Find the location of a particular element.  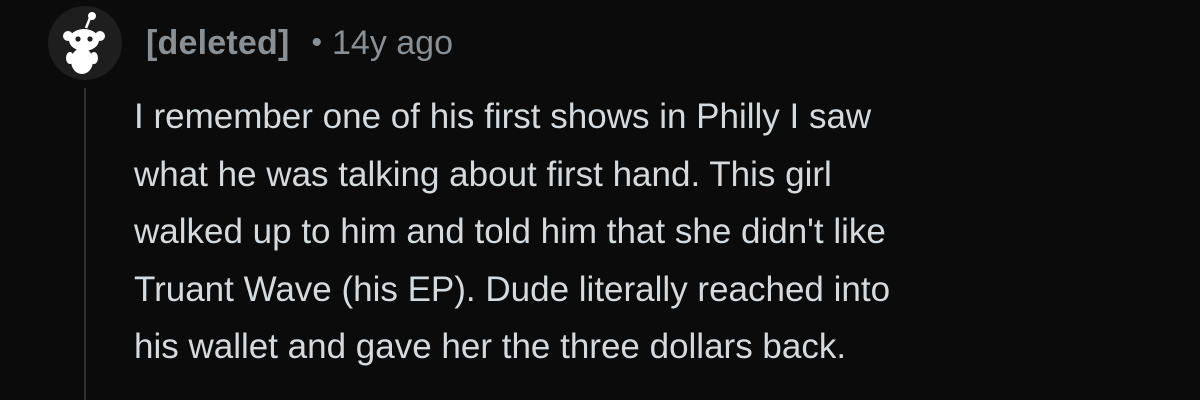

comment-meta: [deleted] • 14y ago is located at coordinates (299, 43).